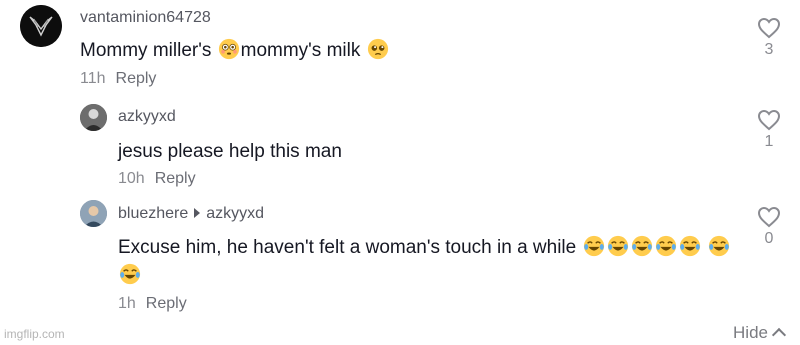 This screenshot has height=345, width=800. I want to click on like-button: 3, so click(769, 38).